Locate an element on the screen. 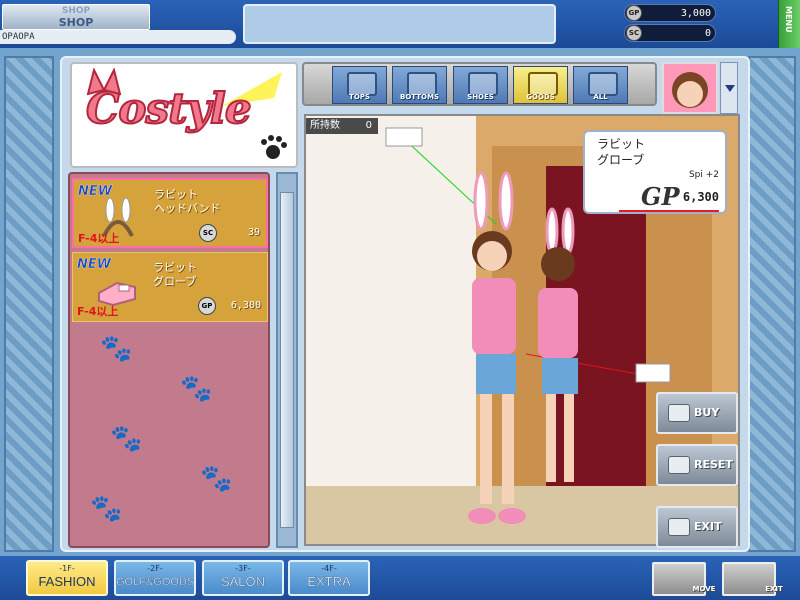 The image size is (800, 600). tab-label: TOPS is located at coordinates (359, 97).